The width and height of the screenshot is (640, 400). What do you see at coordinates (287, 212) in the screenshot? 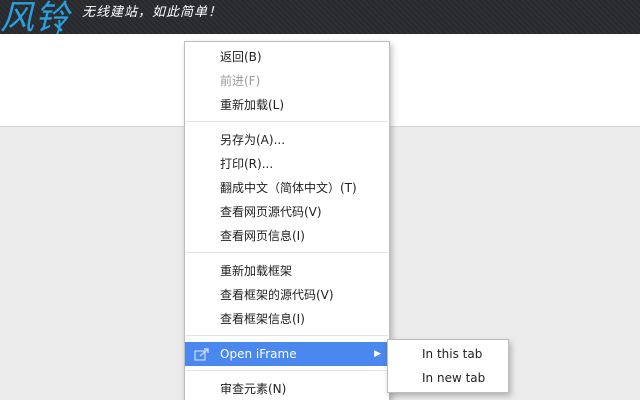
I see `menu-item-view-source: 查看网页源代码(V)` at bounding box center [287, 212].